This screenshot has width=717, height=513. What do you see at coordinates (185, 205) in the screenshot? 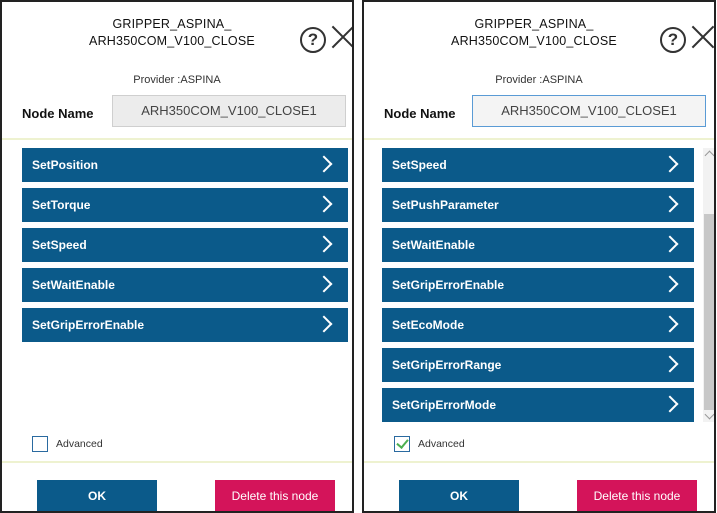
I see `command-item-settorque: SetTorque` at bounding box center [185, 205].